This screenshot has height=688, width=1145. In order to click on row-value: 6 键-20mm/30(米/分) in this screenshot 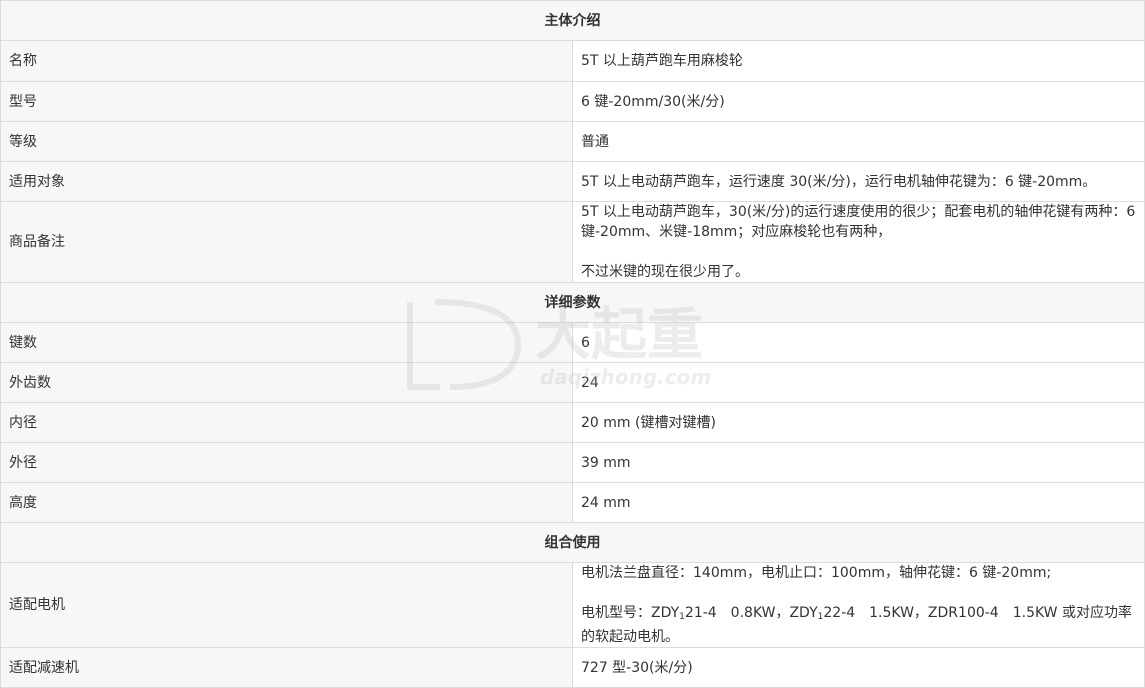, I will do `click(858, 101)`.